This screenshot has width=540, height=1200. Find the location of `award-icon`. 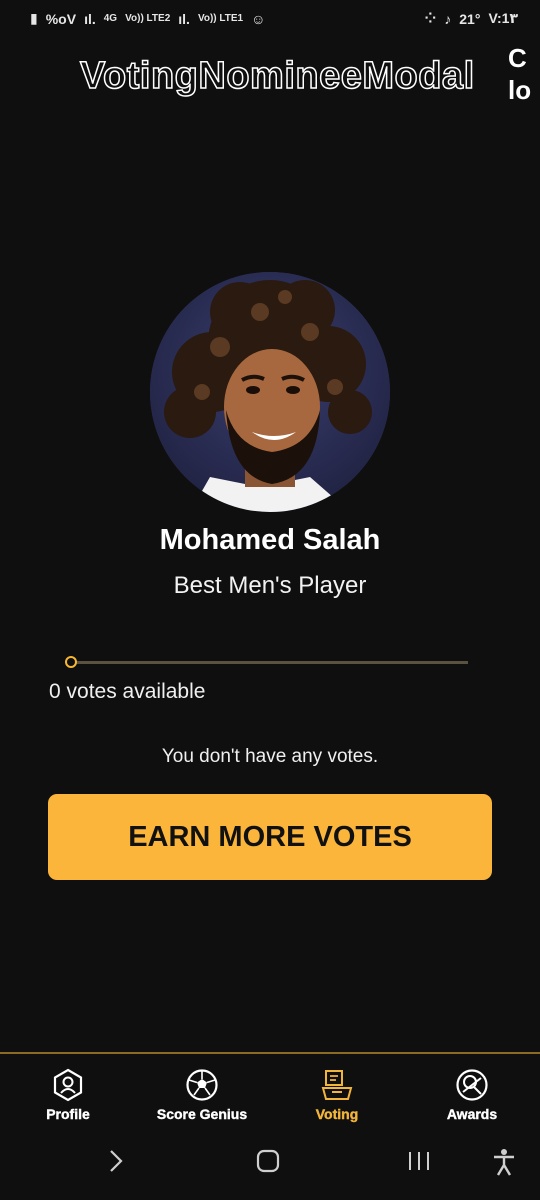

award-icon is located at coordinates (472, 1085).